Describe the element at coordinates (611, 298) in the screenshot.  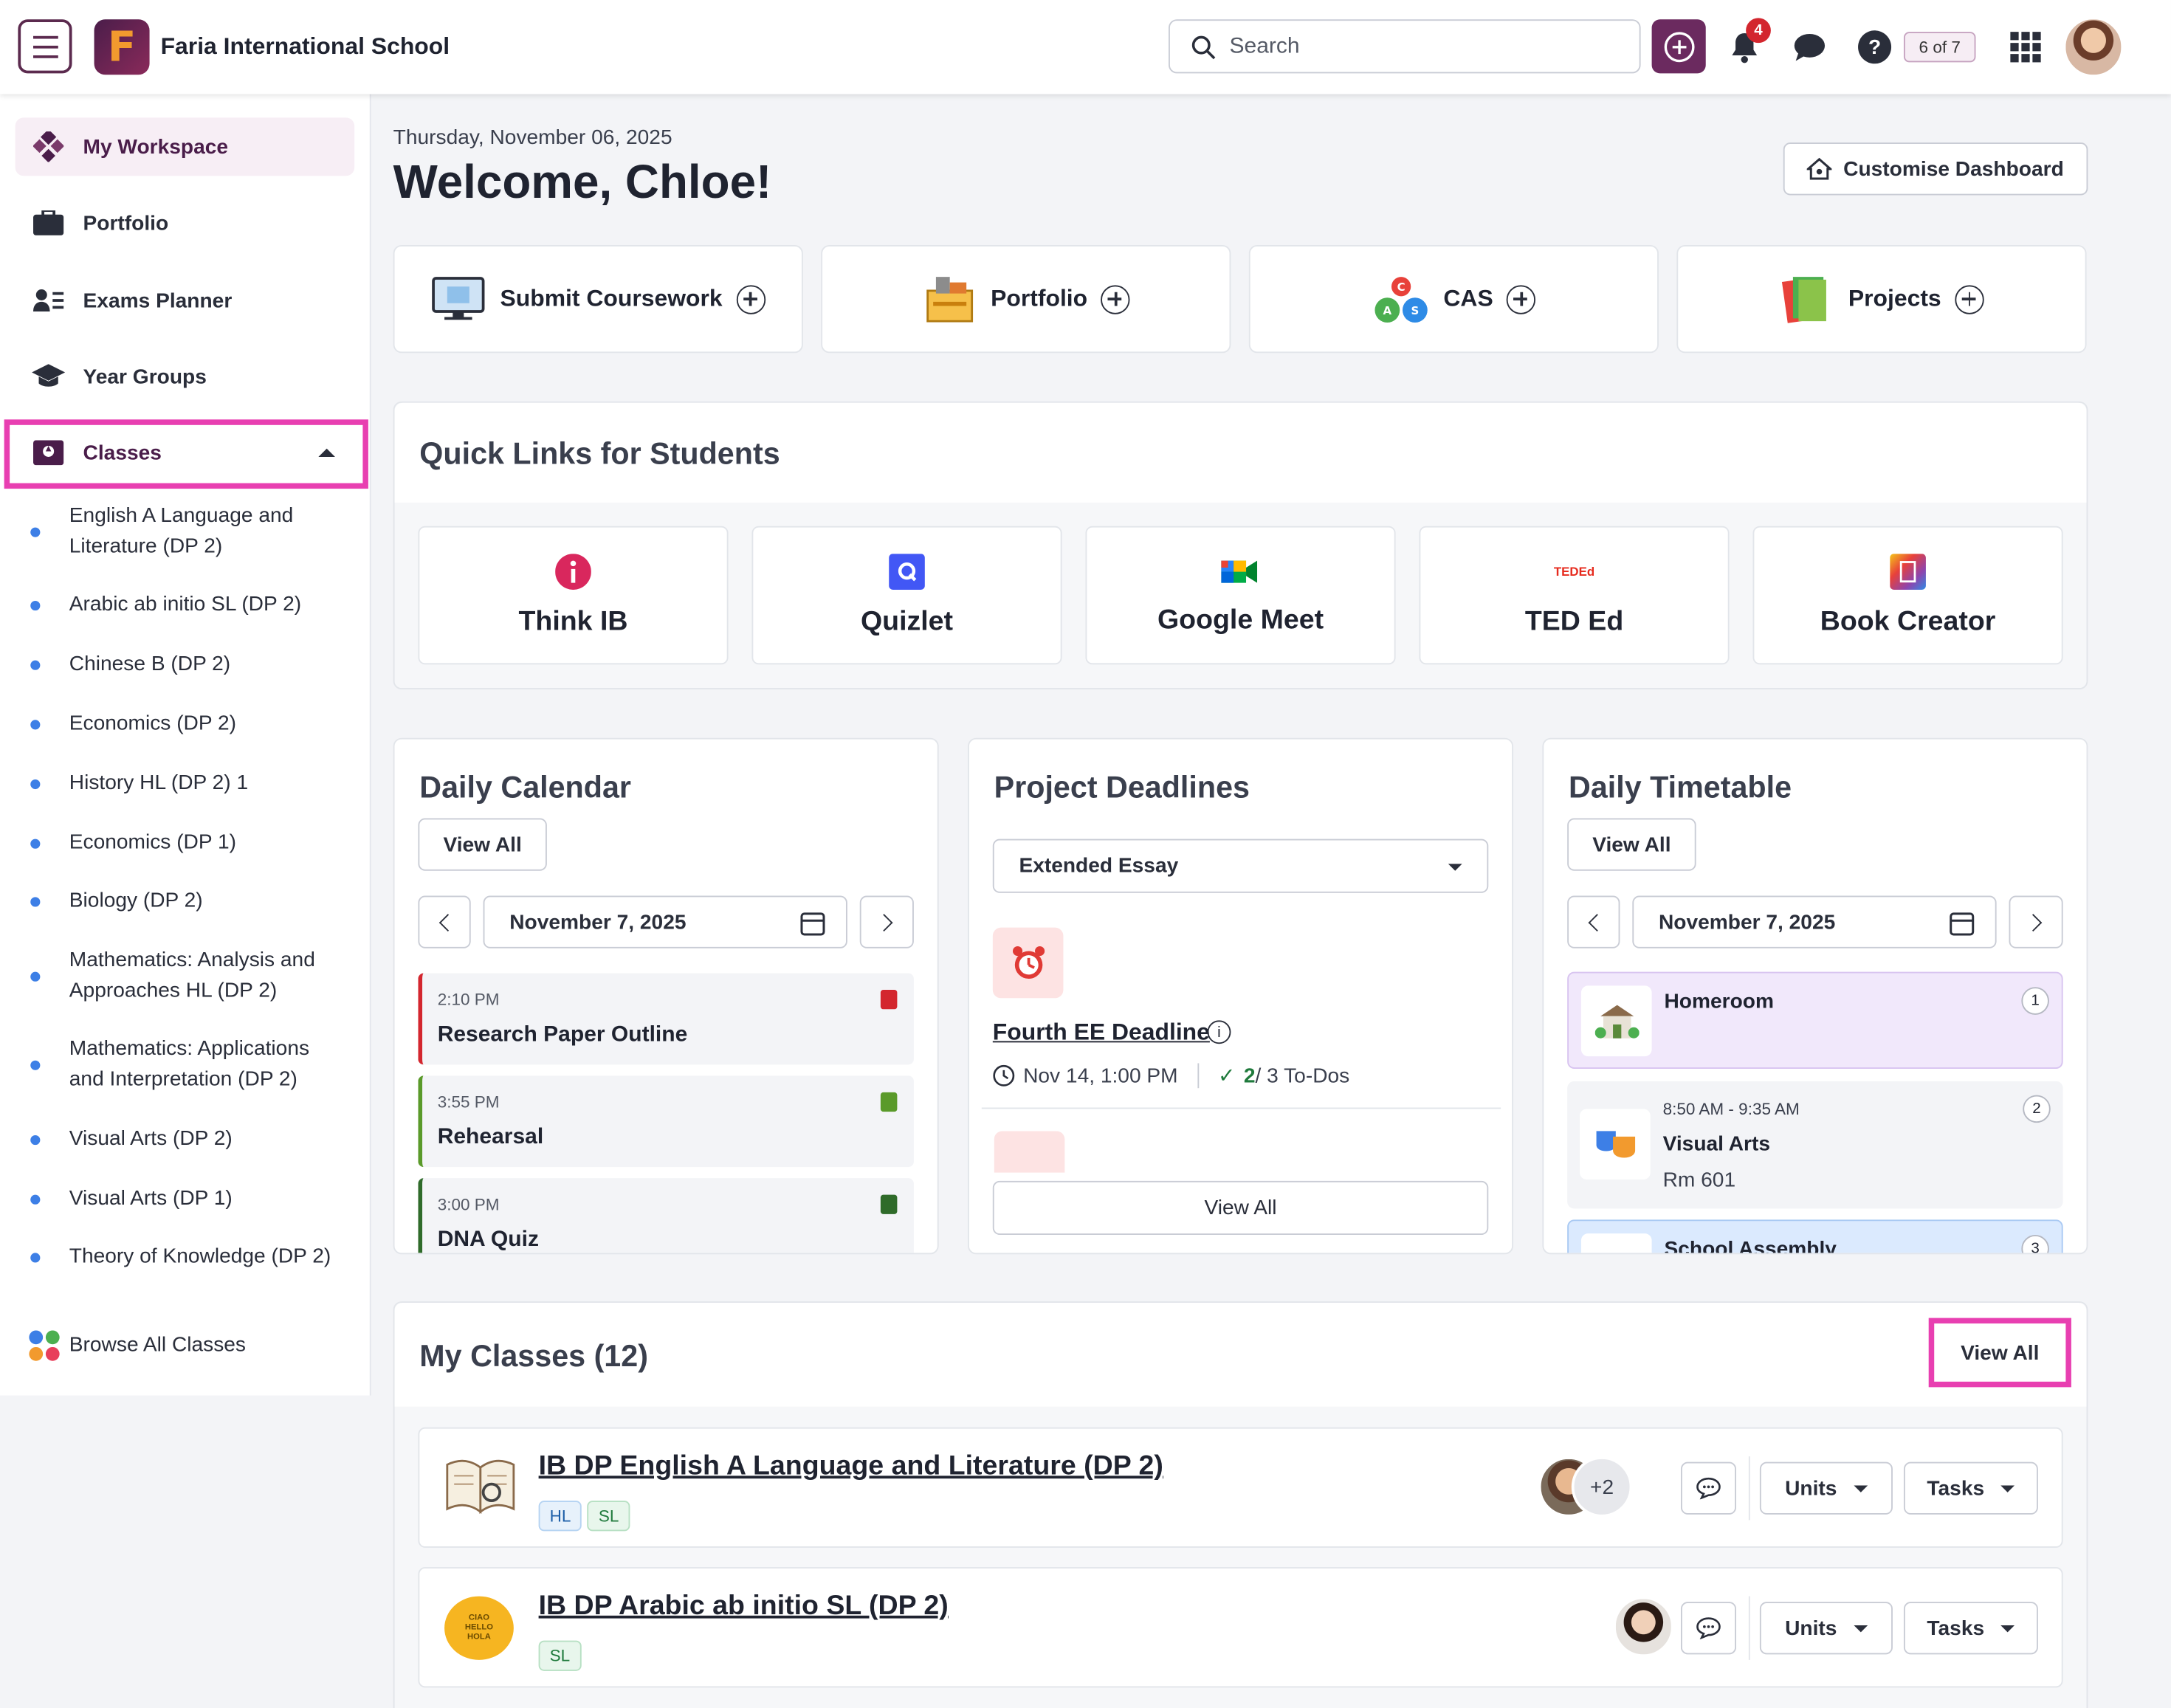
I see `quick-action-label: Submit Coursework` at that location.